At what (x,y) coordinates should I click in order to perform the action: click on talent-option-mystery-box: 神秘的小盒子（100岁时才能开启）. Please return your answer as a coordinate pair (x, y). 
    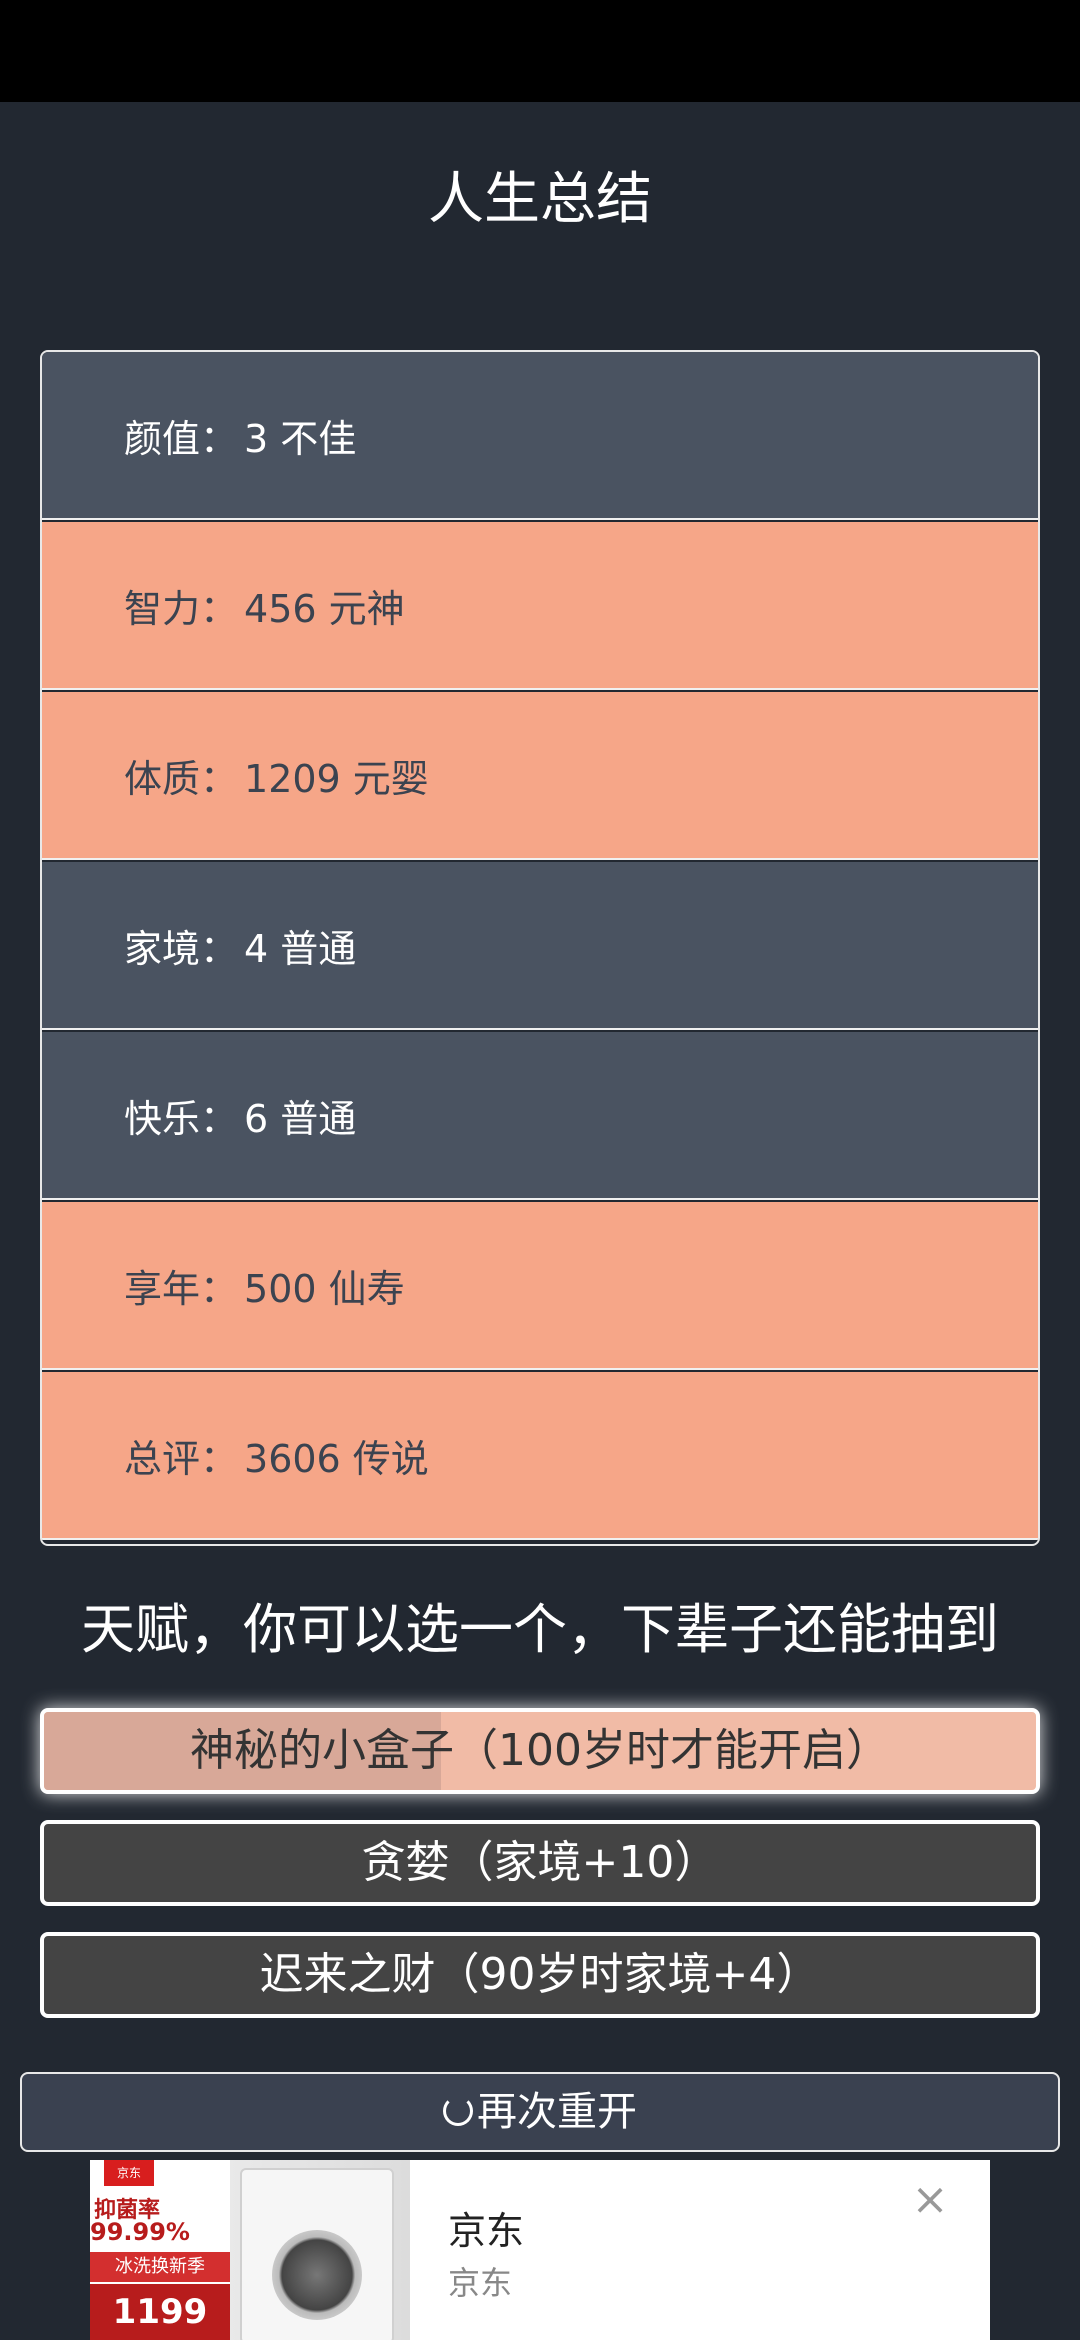
    Looking at the image, I should click on (540, 1751).